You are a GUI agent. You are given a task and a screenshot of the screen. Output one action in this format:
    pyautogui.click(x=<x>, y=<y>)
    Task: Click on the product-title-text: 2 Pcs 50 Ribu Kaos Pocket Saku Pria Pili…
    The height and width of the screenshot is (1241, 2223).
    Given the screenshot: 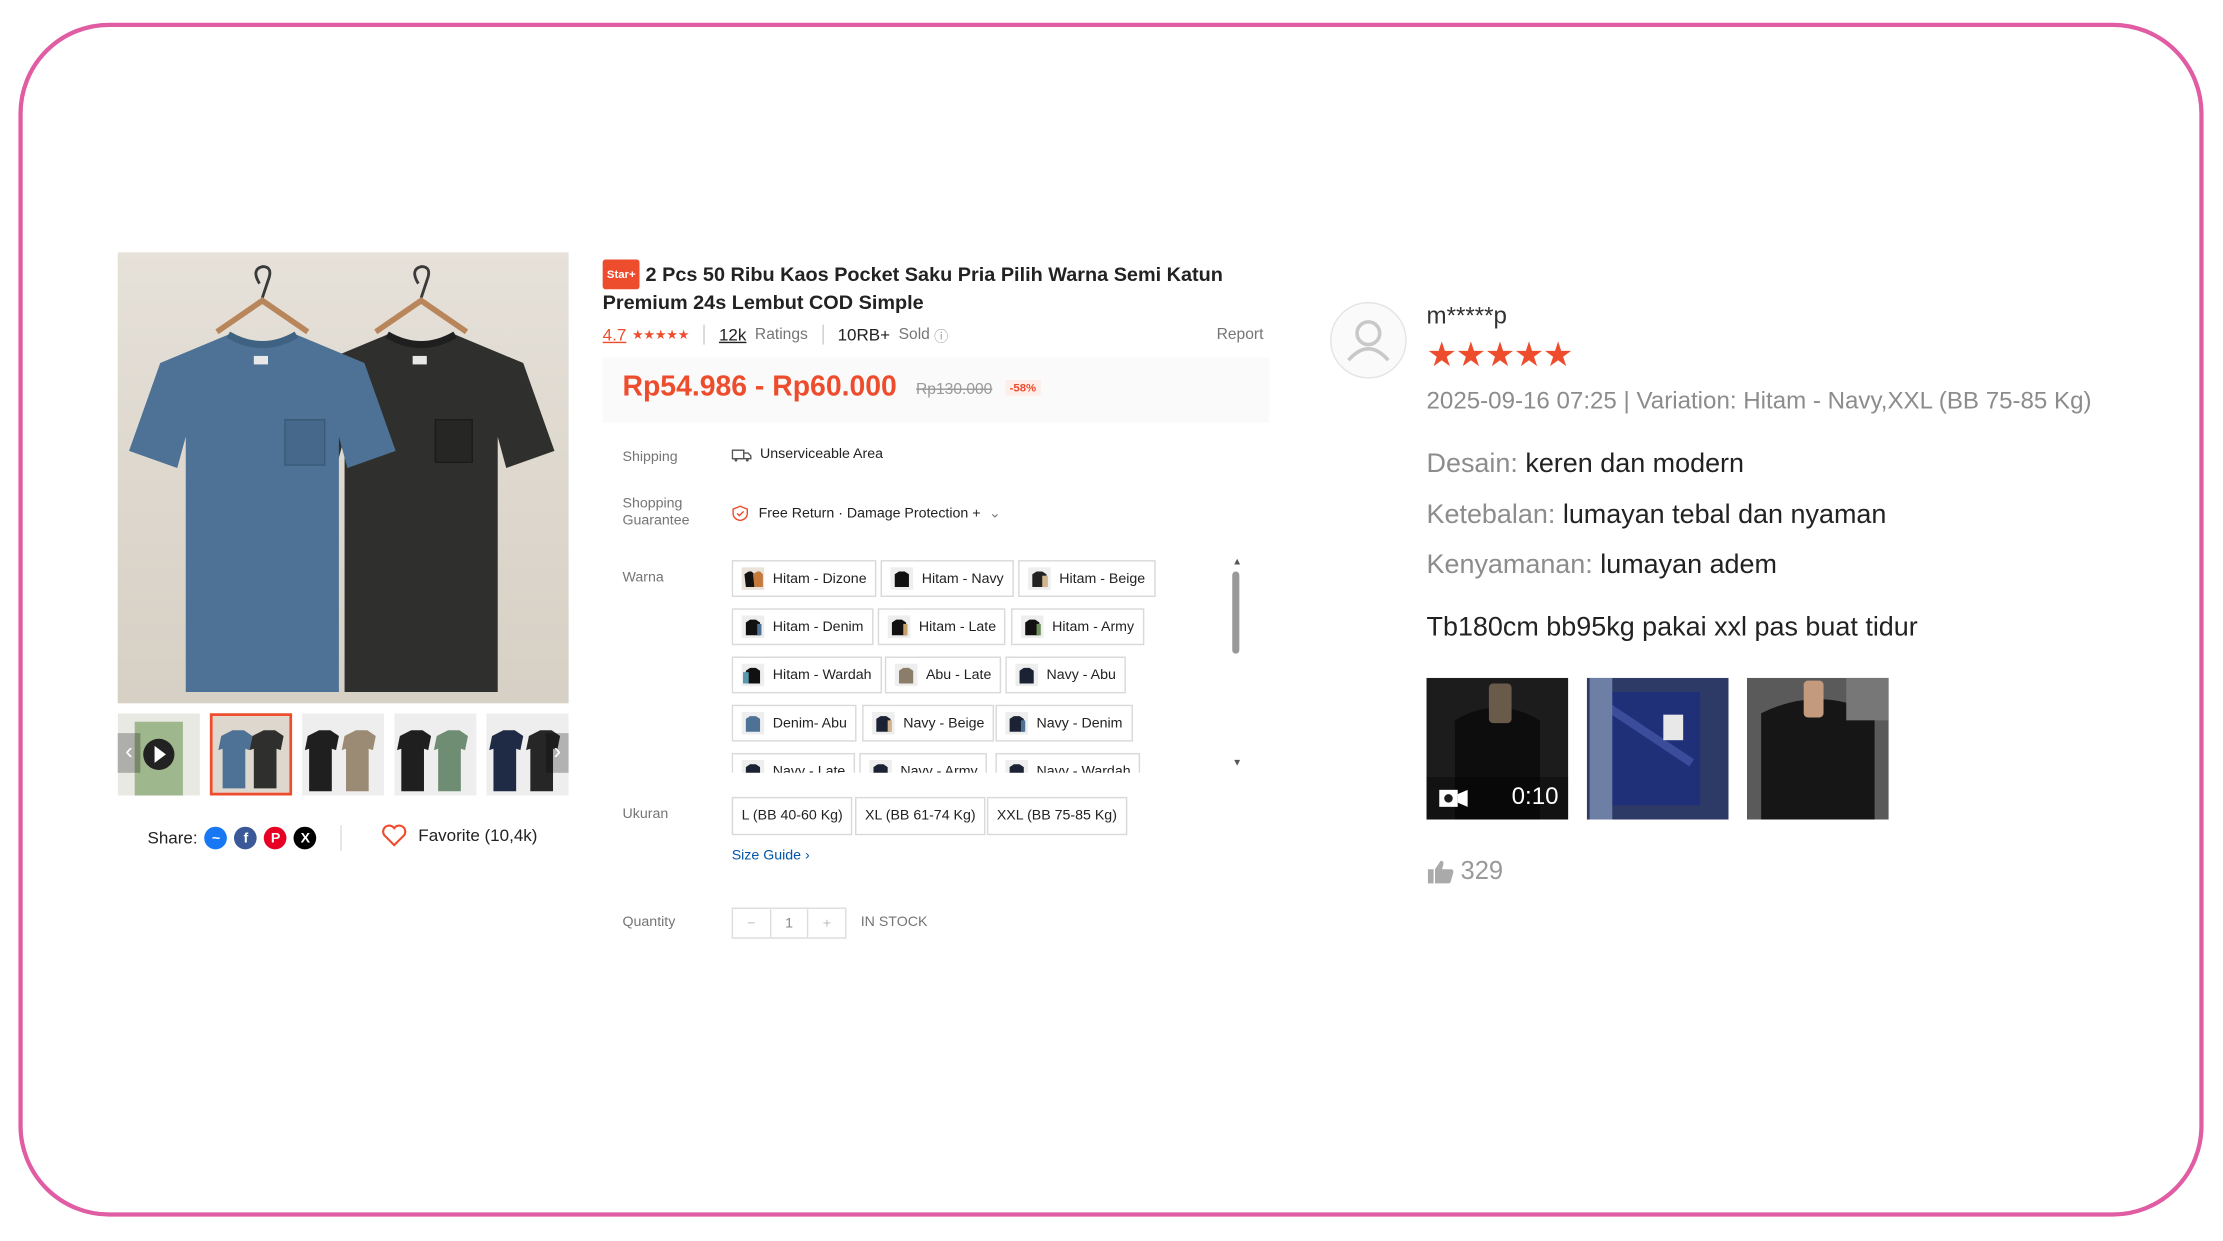 What is the action you would take?
    pyautogui.click(x=912, y=288)
    